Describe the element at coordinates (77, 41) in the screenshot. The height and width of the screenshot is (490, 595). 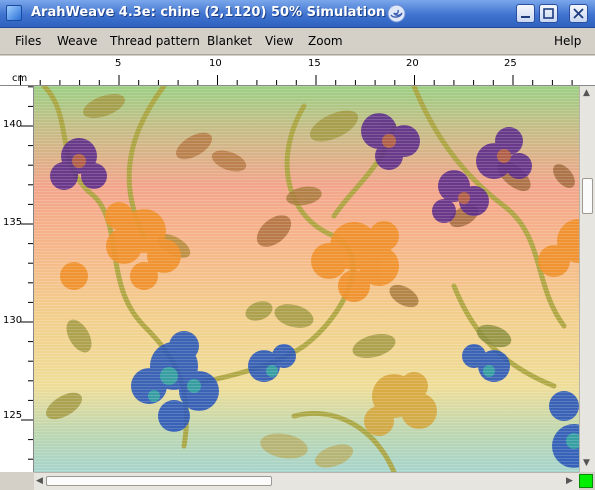
I see `menu-weave: Weave` at that location.